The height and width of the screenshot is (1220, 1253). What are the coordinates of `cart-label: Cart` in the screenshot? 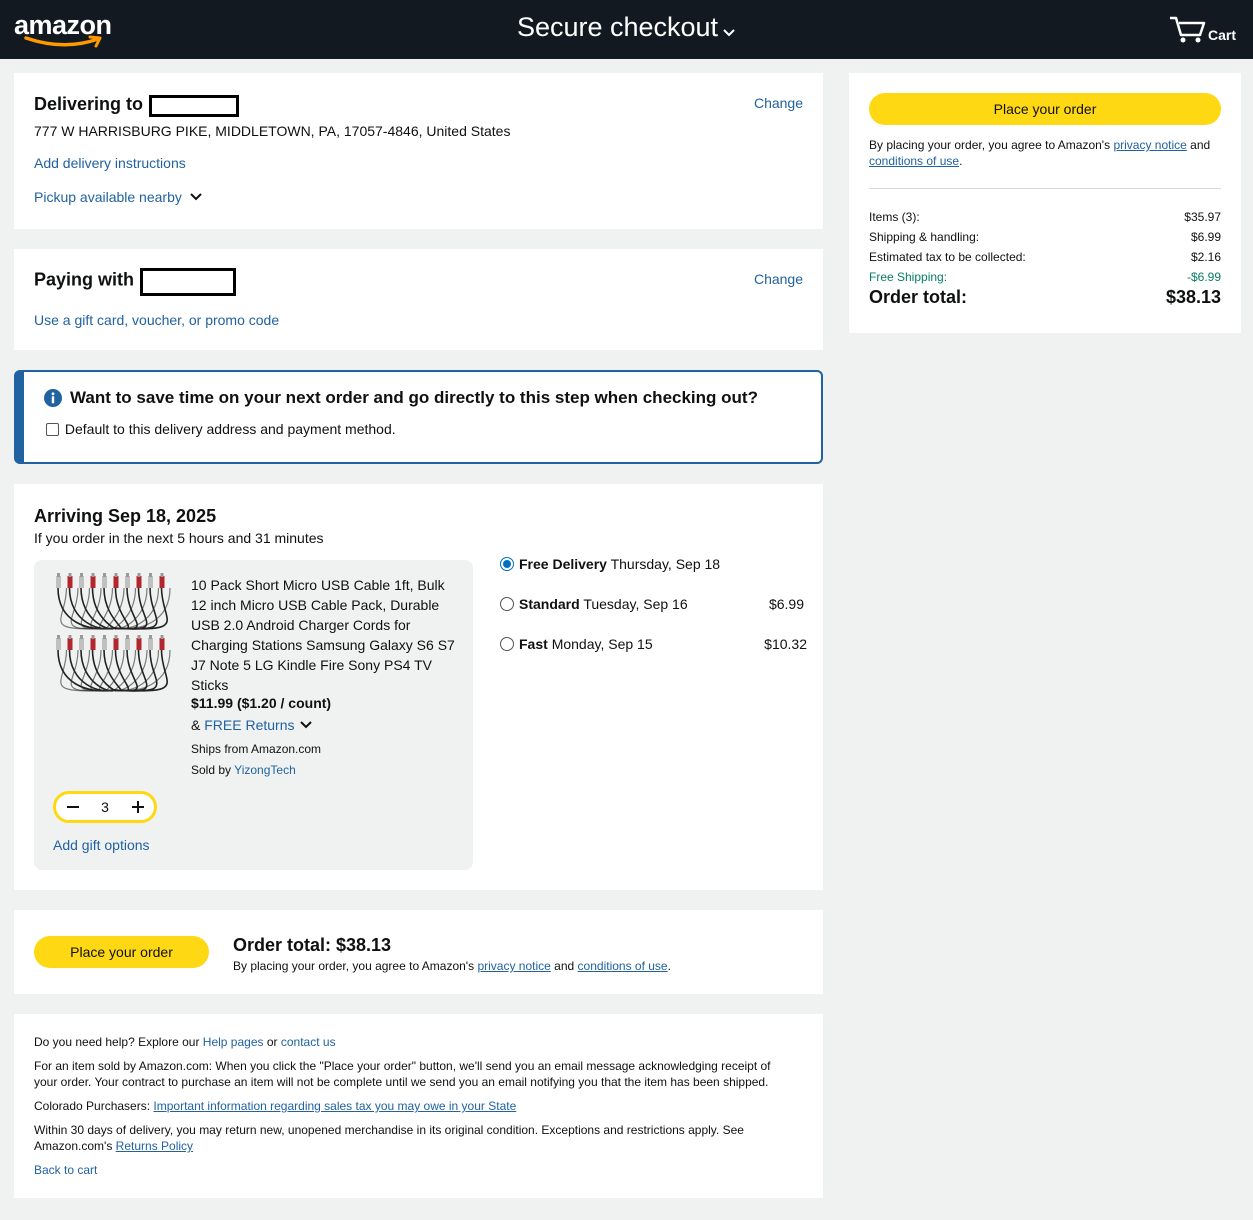 It's located at (1222, 35).